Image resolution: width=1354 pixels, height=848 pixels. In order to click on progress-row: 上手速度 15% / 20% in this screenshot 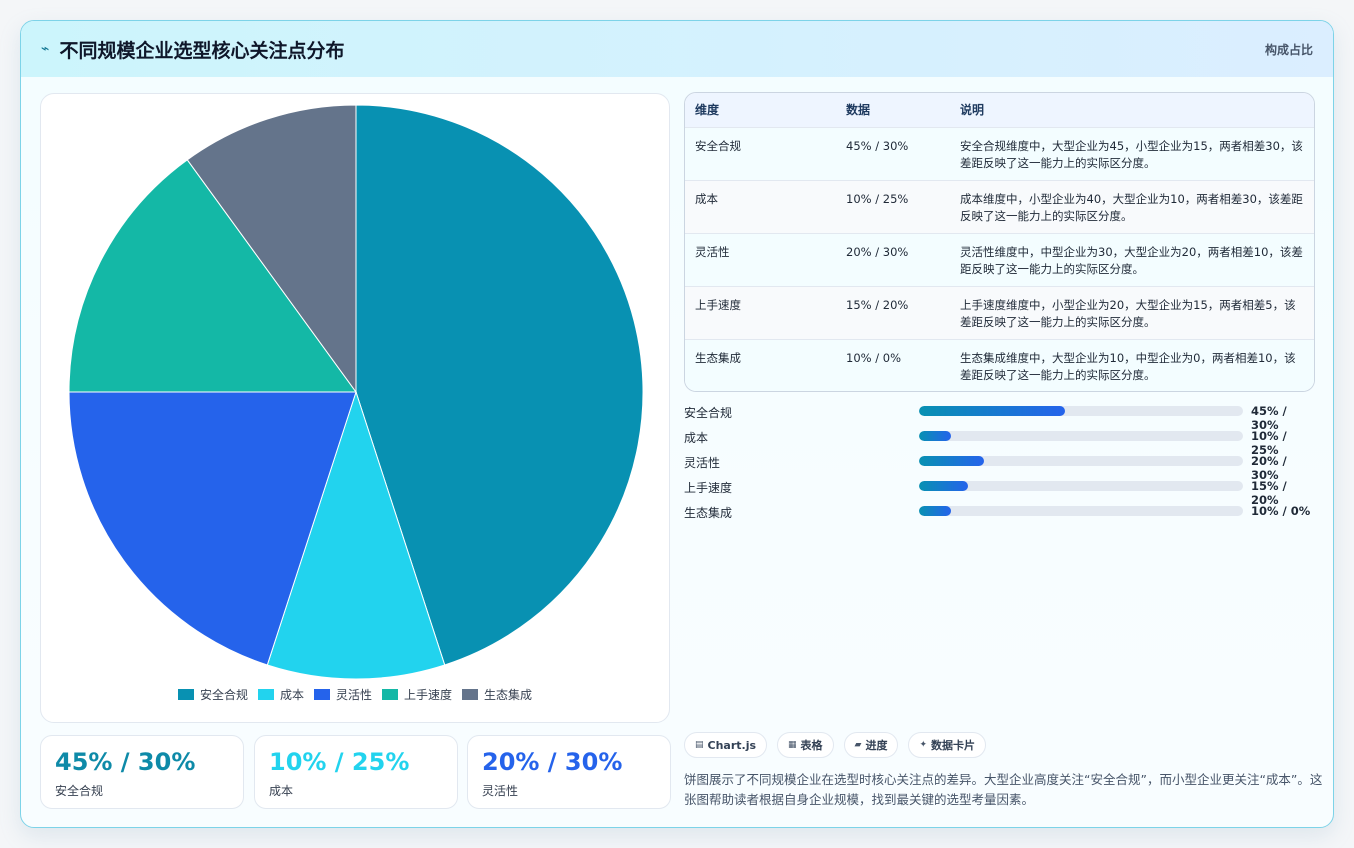, I will do `click(999, 492)`.